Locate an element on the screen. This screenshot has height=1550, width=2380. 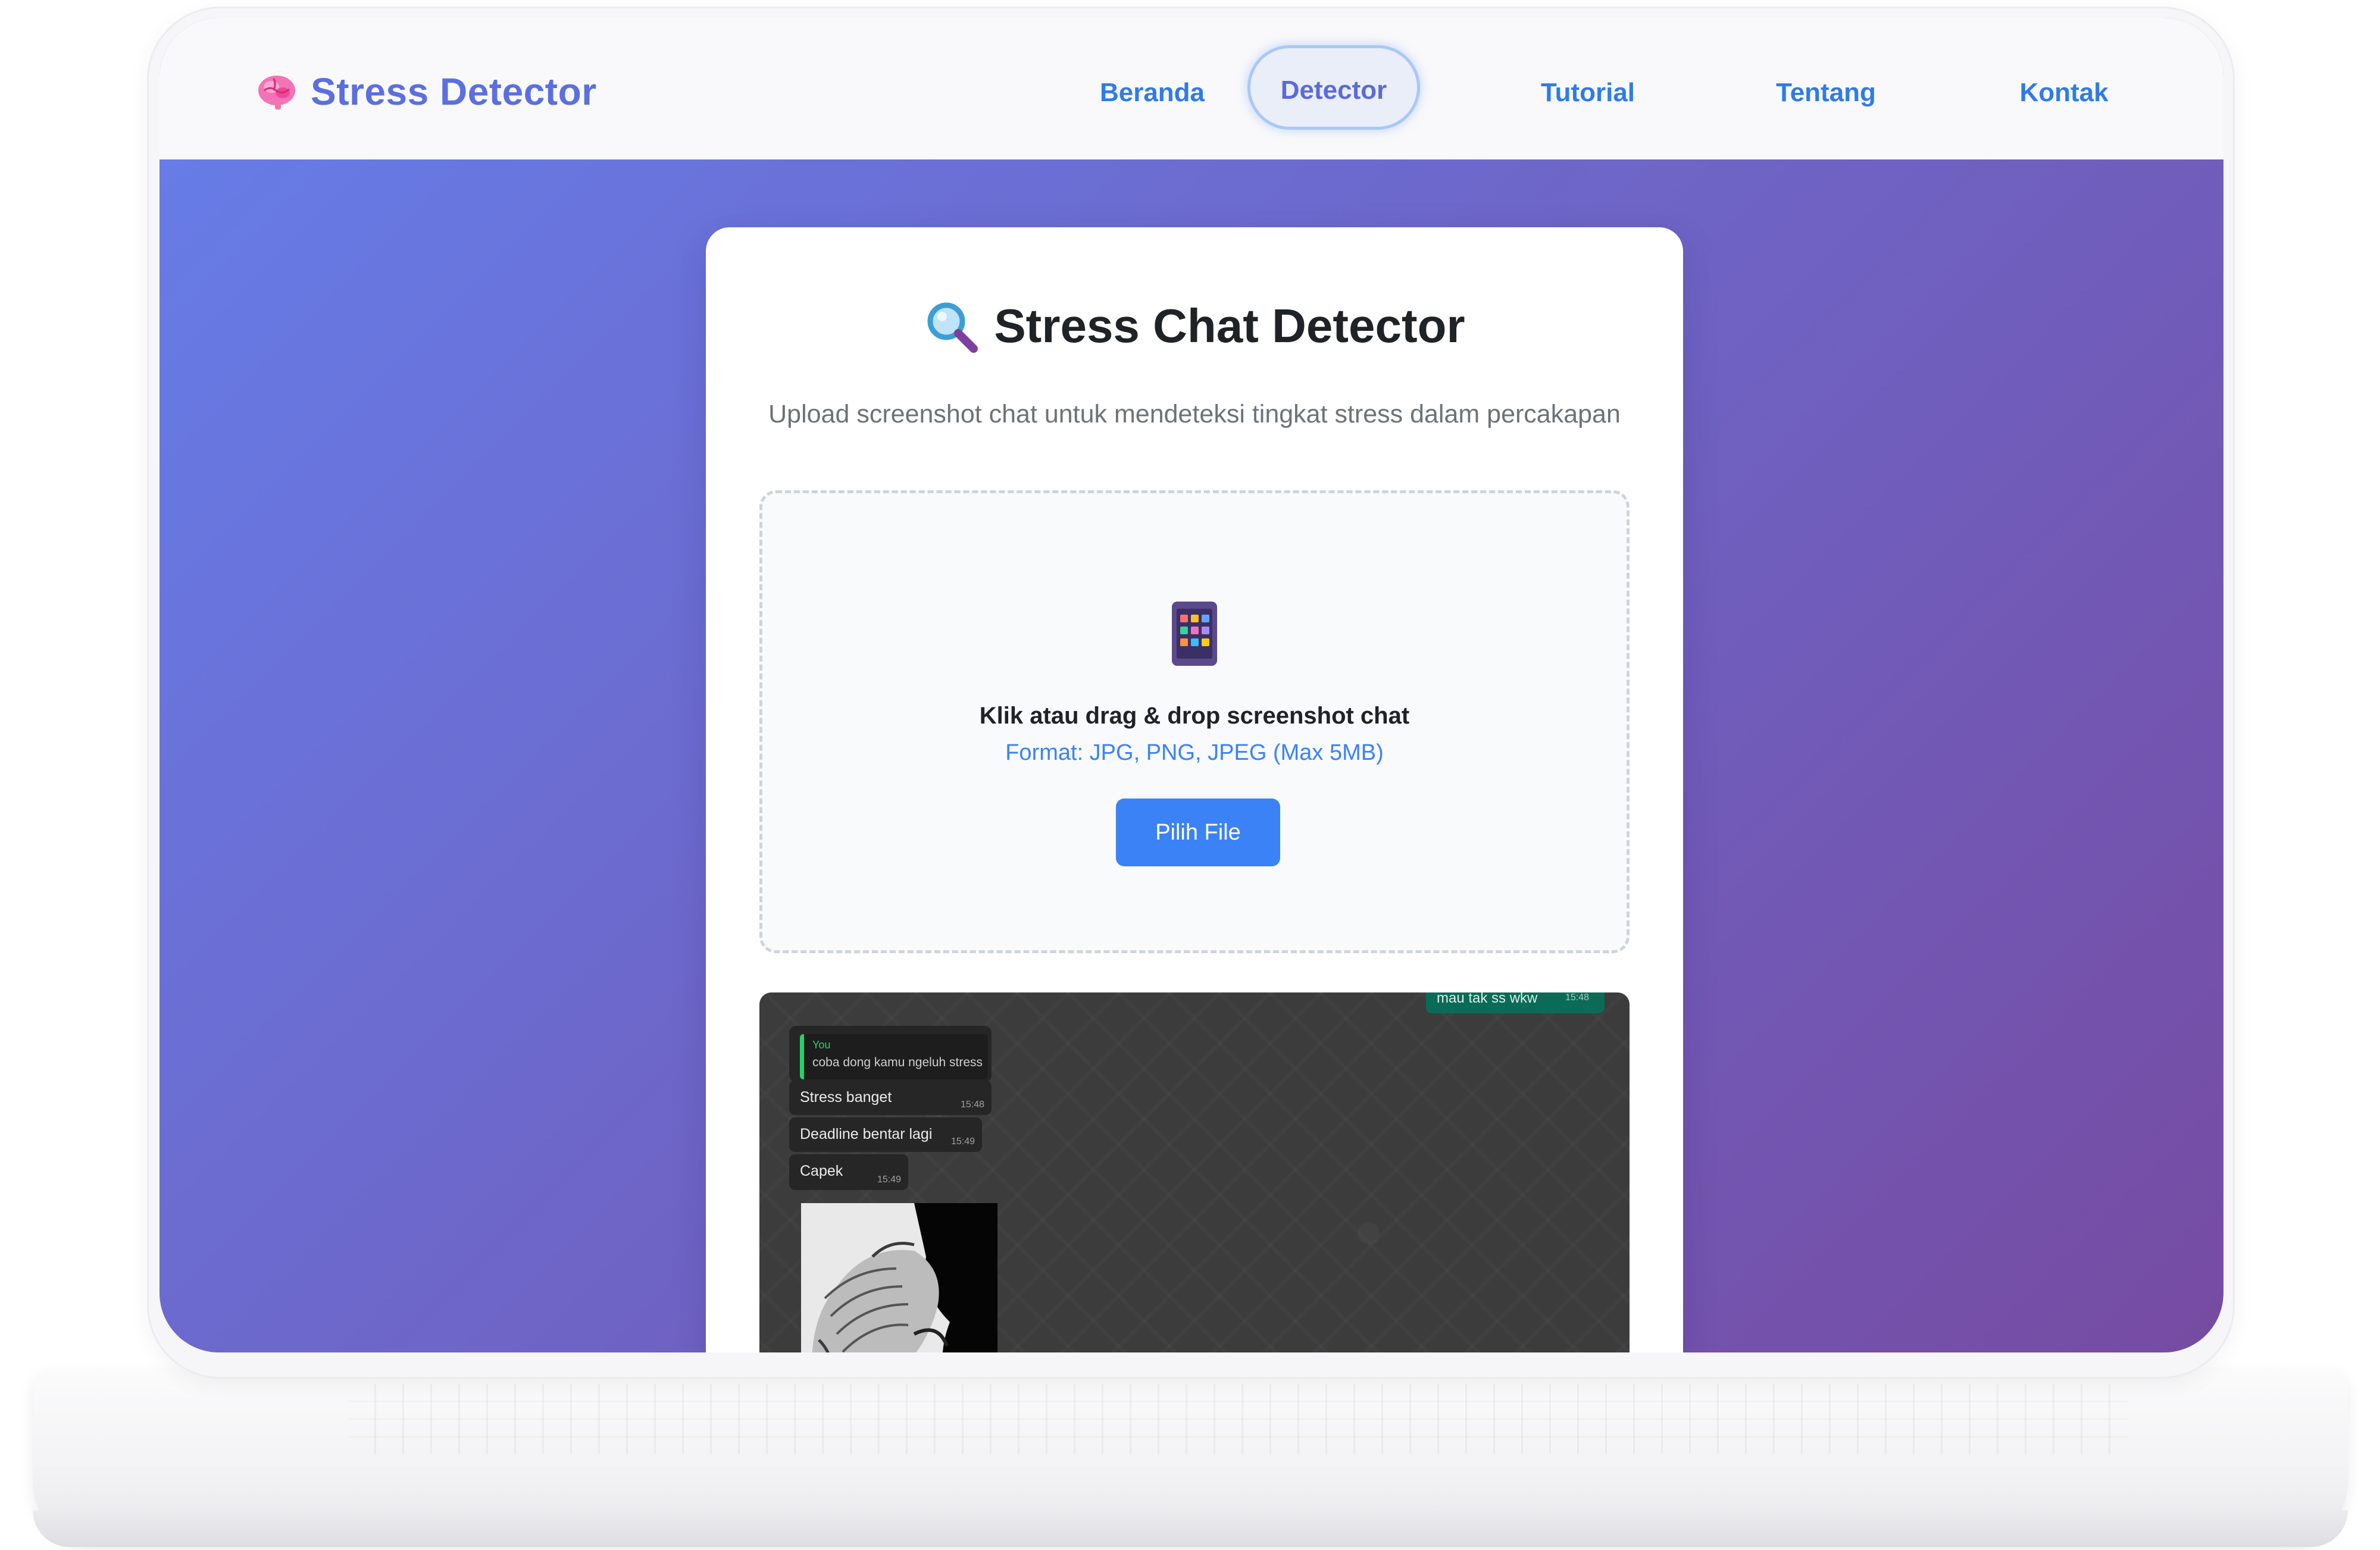
nav-link-tentang: Tentang is located at coordinates (1825, 92).